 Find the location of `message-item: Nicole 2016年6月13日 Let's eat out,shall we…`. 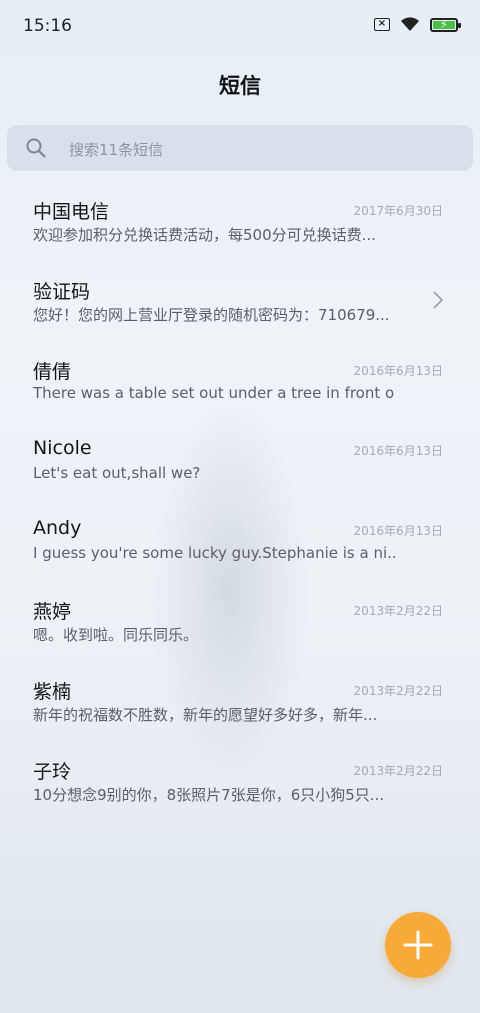

message-item: Nicole 2016年6月13日 Let's eat out,shall we… is located at coordinates (240, 466).